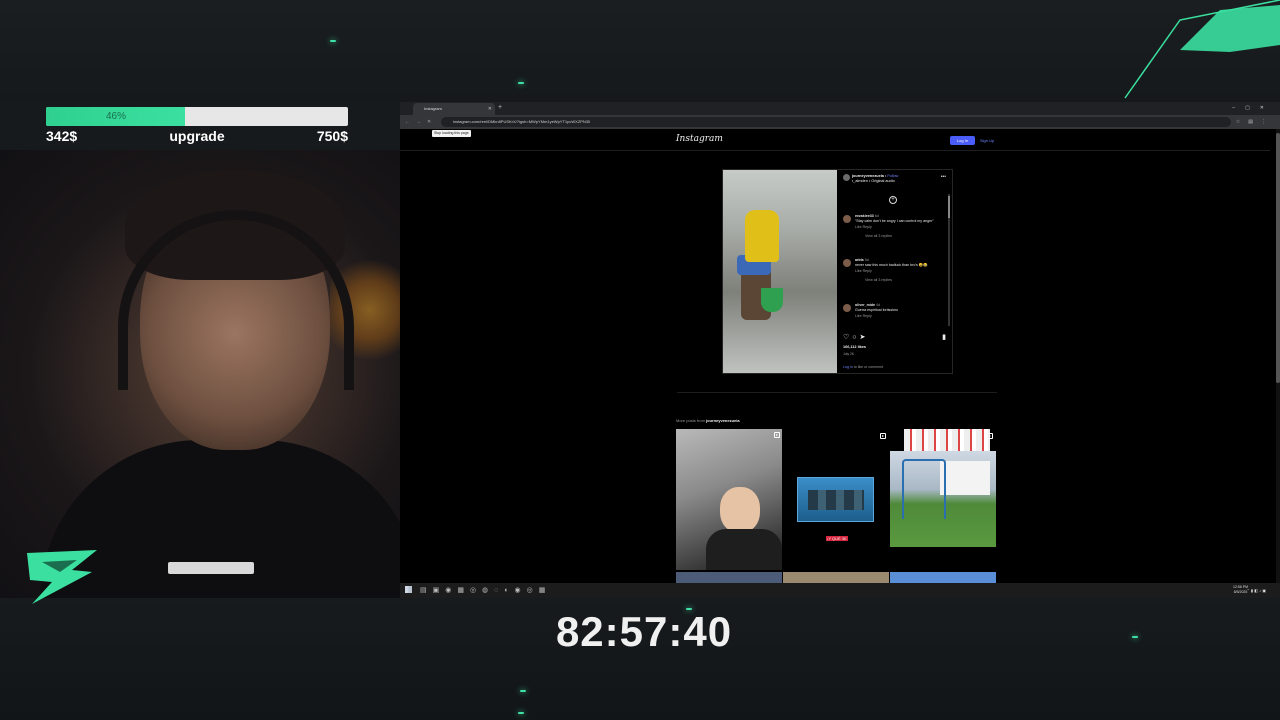 This screenshot has width=1280, height=720. What do you see at coordinates (892, 176) in the screenshot?
I see `follow-button: Follow` at bounding box center [892, 176].